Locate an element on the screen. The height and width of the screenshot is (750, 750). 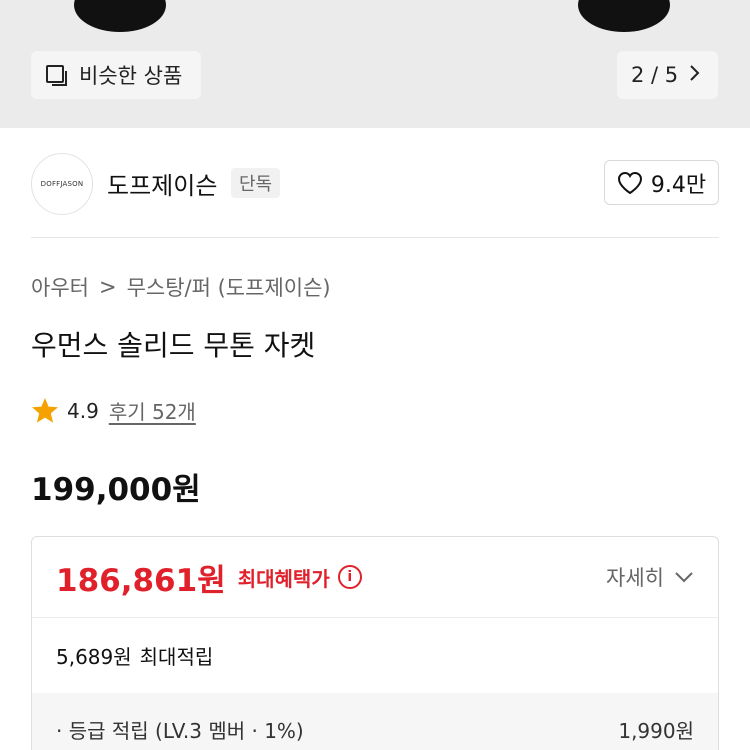
chevron-down-icon is located at coordinates (684, 577).